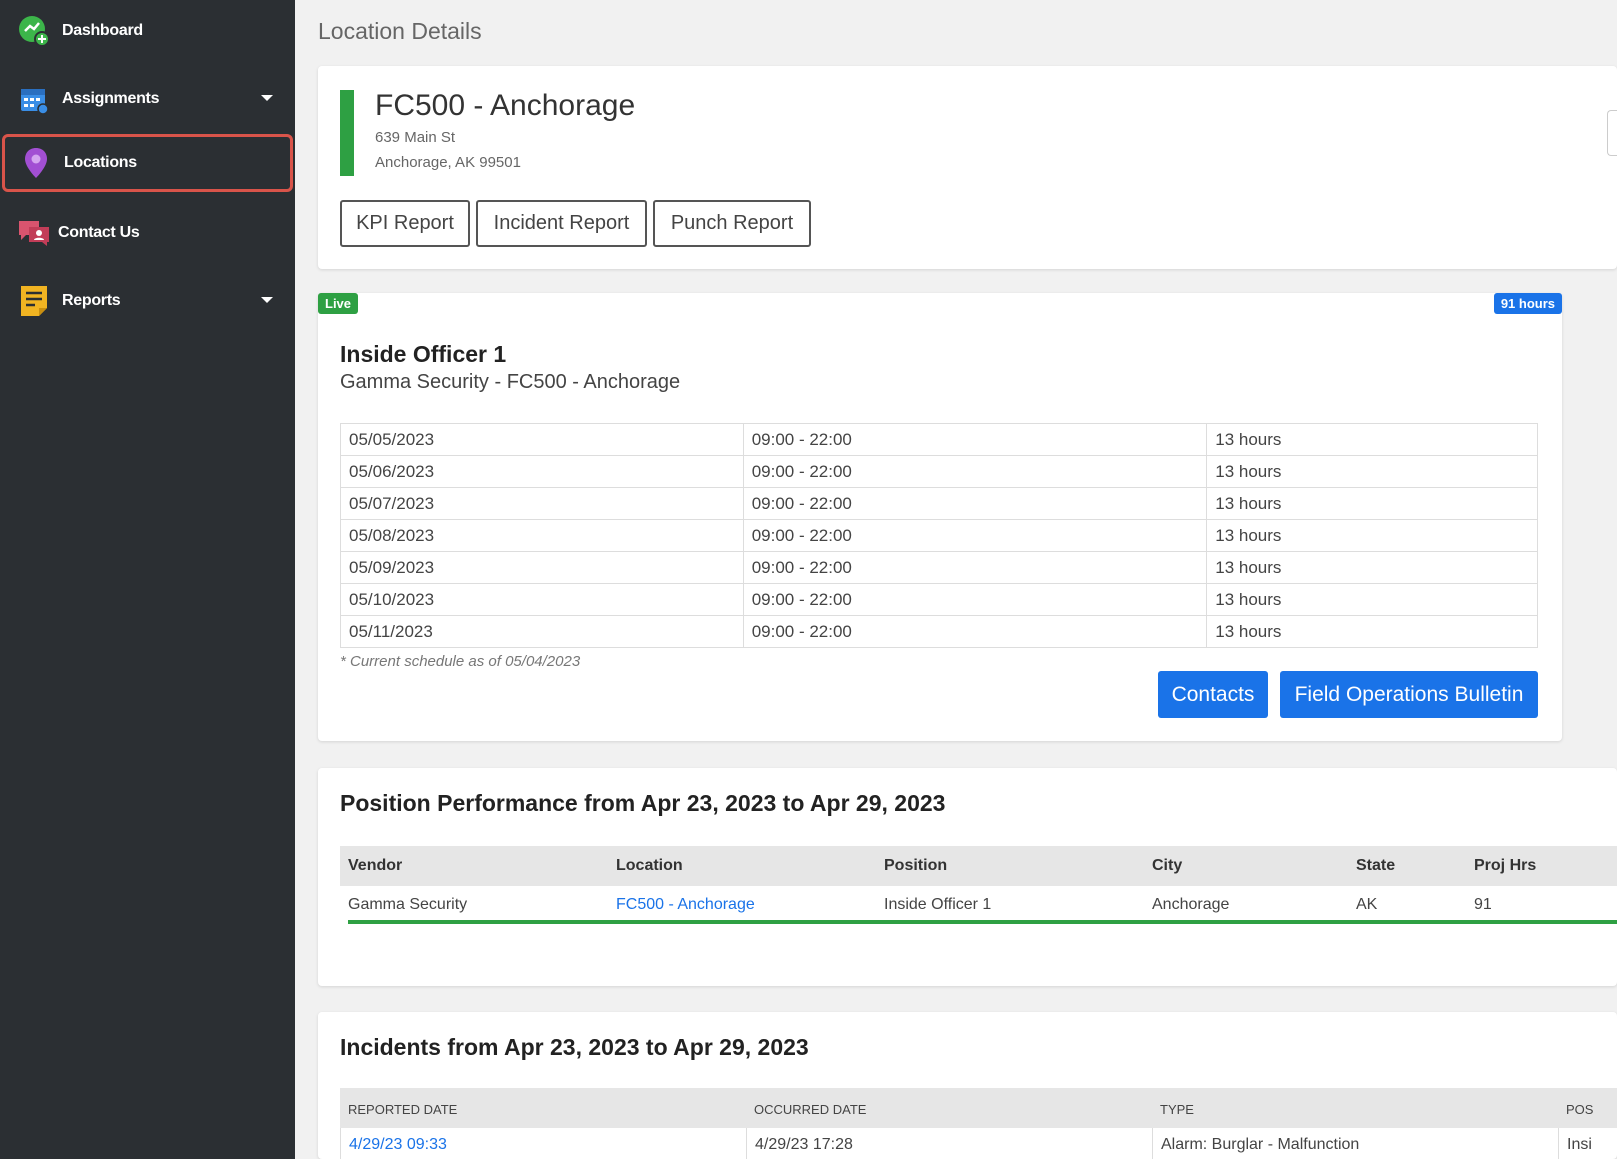 The height and width of the screenshot is (1159, 1617). Describe the element at coordinates (1505, 865) in the screenshot. I see `column-header-proj-hrs: Proj Hrs` at that location.